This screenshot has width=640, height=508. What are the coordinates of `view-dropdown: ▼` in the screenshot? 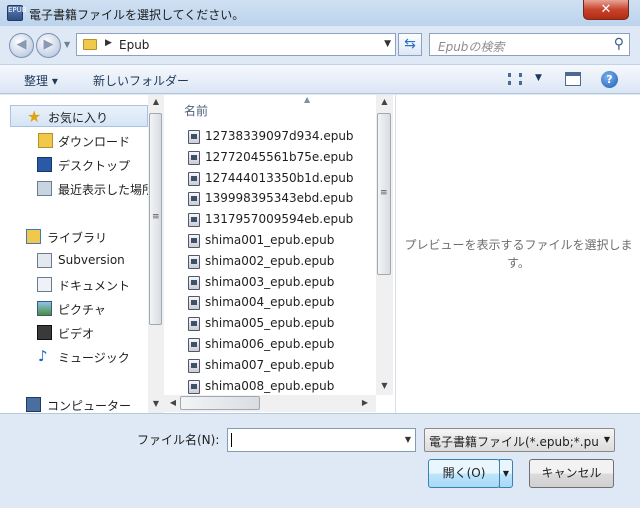 It's located at (538, 78).